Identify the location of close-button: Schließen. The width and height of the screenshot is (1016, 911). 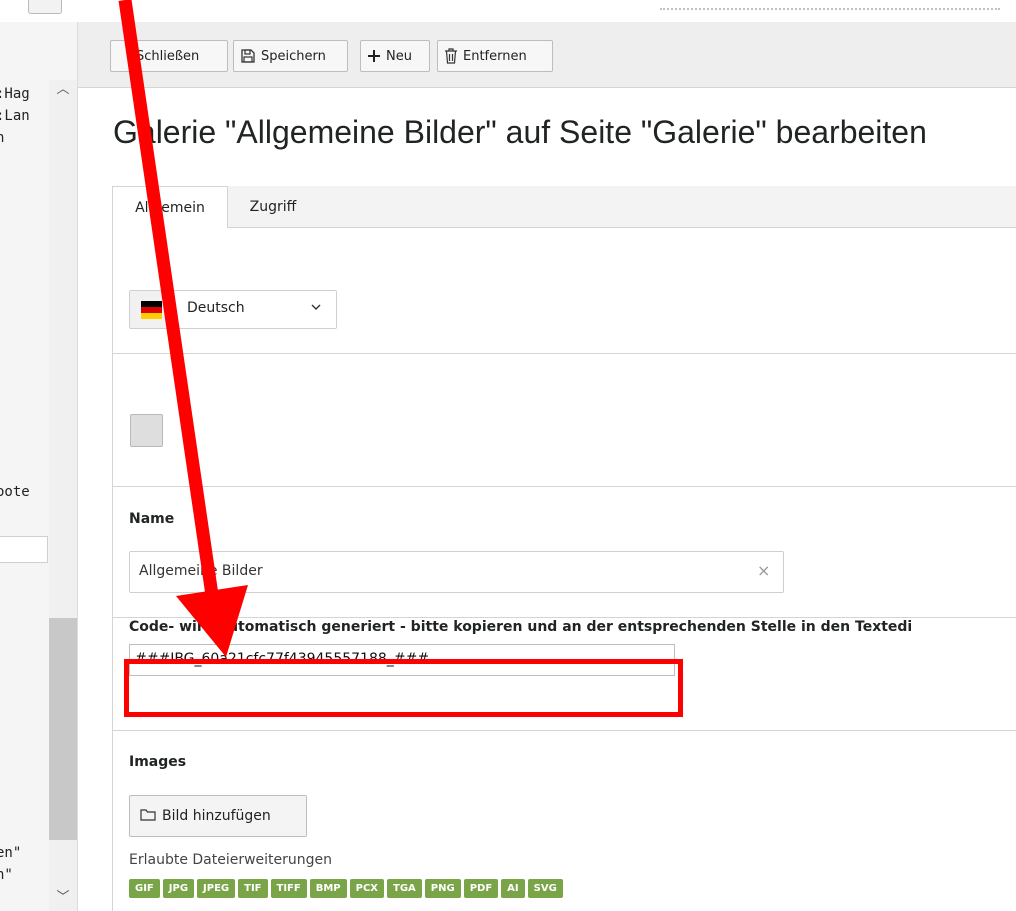
(169, 56).